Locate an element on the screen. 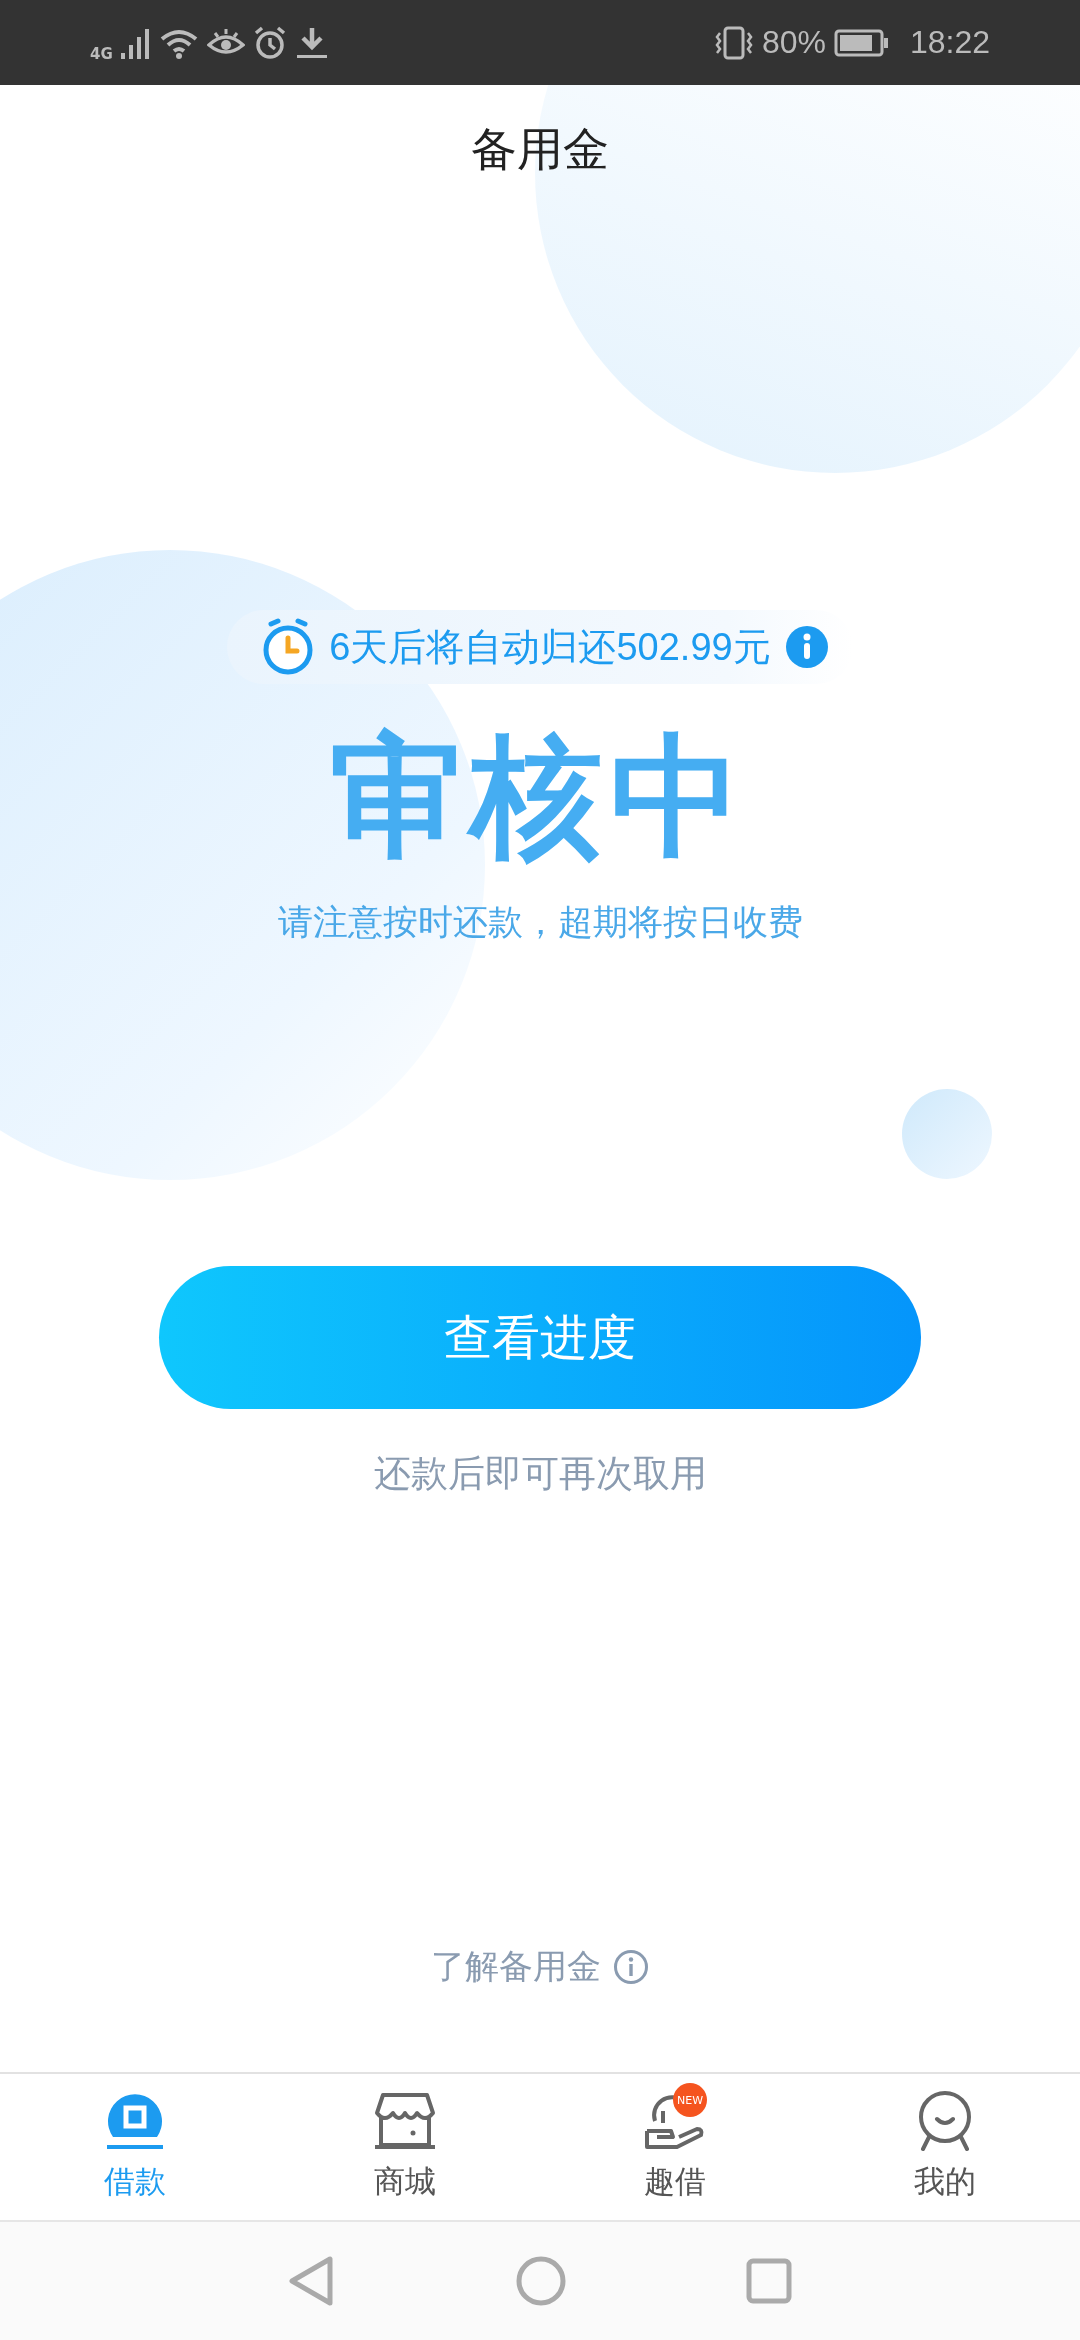  back-icon is located at coordinates (312, 2281).